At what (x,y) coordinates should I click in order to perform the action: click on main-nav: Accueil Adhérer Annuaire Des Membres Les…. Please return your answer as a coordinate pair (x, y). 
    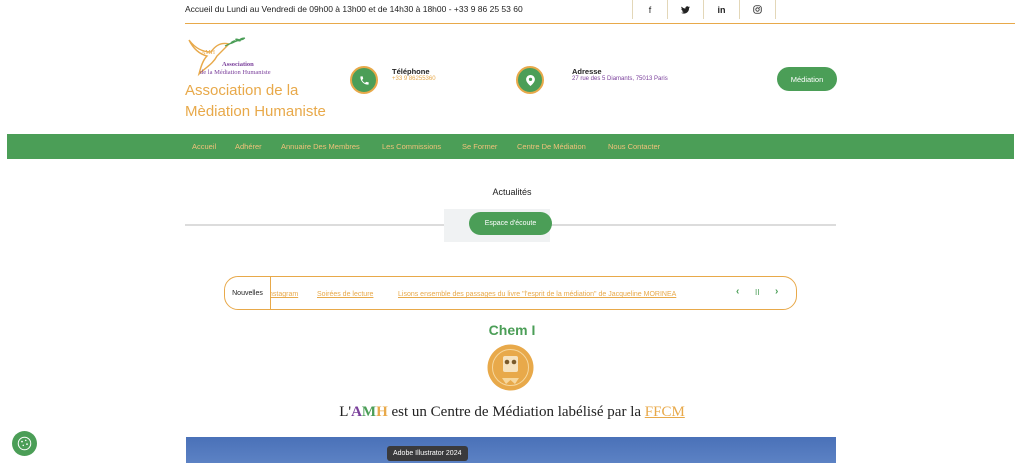
    Looking at the image, I should click on (510, 146).